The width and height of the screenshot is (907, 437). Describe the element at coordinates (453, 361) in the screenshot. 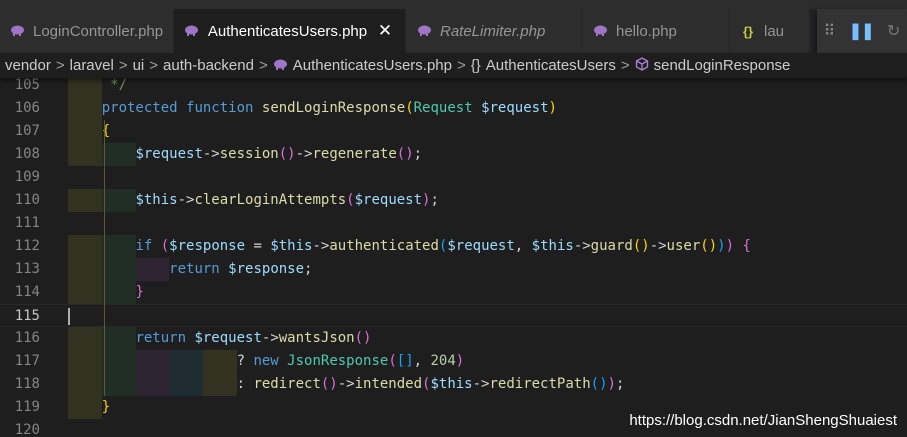

I see `code-line: 117 ? new JsonResponse([], 204)` at that location.